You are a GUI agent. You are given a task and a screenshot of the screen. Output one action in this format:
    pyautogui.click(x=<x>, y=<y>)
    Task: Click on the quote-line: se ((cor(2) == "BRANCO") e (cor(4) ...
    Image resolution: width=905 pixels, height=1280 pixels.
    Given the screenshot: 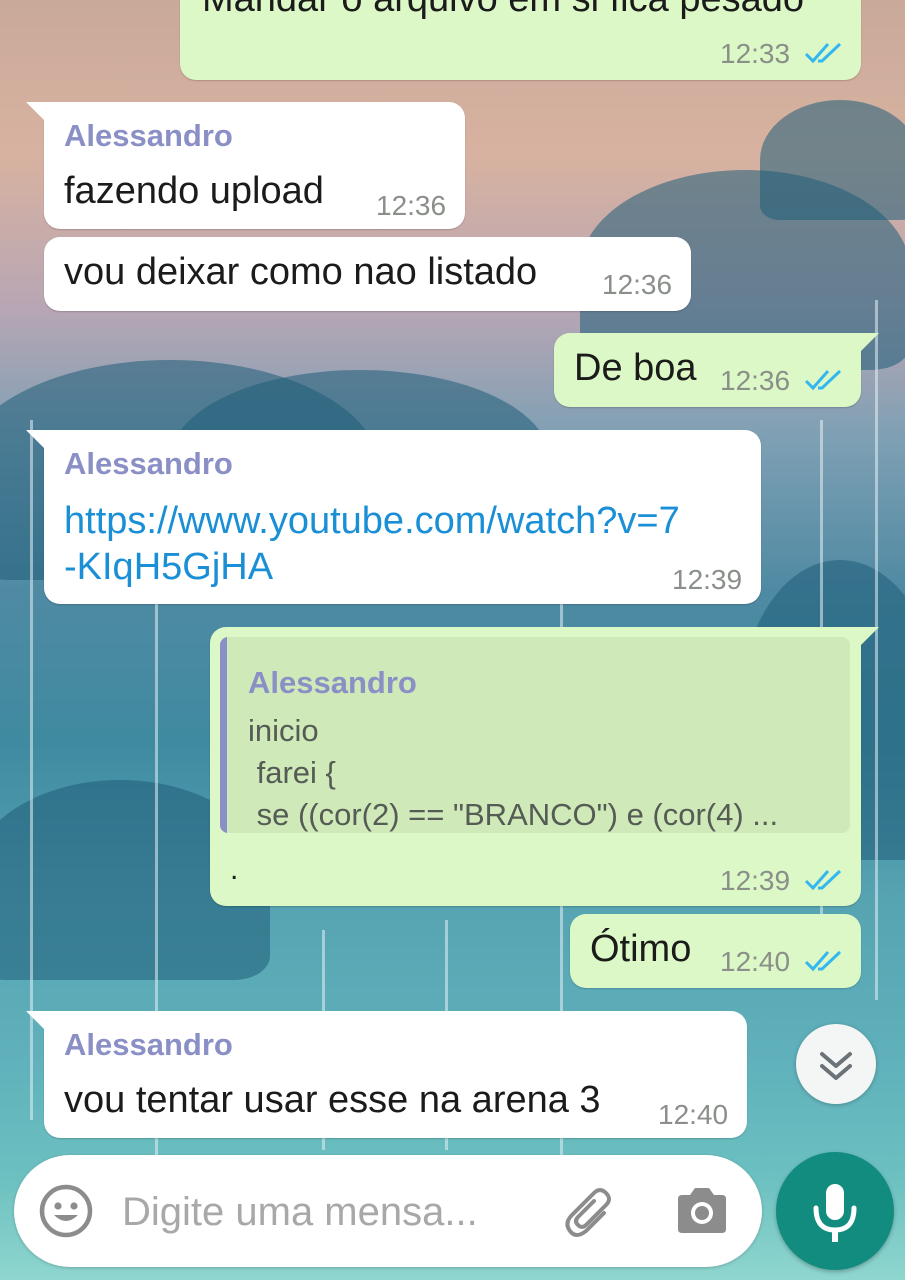 What is the action you would take?
    pyautogui.click(x=513, y=814)
    